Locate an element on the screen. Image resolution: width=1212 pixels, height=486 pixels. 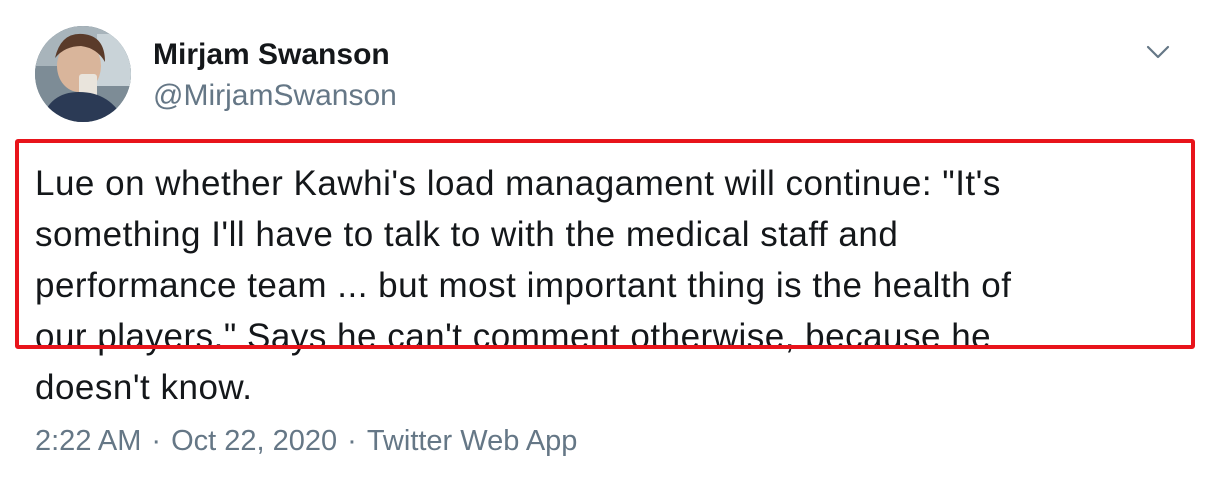
author-block: Mirjam Swanson @MirjamSwanson is located at coordinates (275, 75).